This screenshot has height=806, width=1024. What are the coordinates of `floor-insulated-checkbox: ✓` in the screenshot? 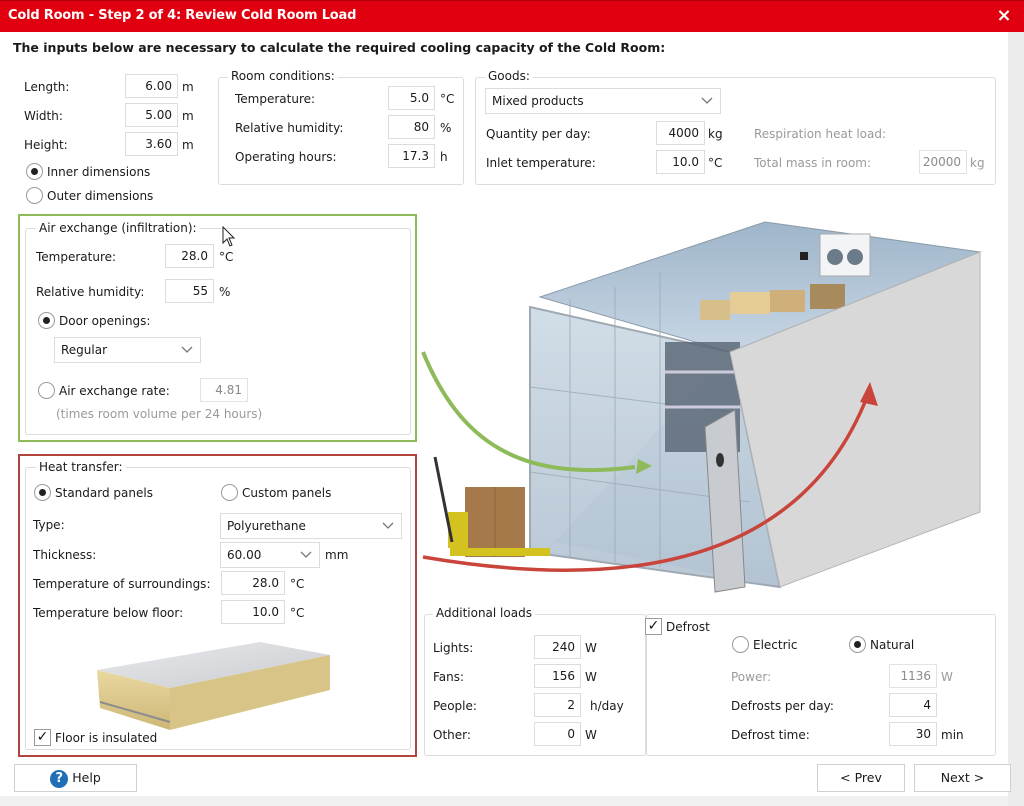 It's located at (42, 737).